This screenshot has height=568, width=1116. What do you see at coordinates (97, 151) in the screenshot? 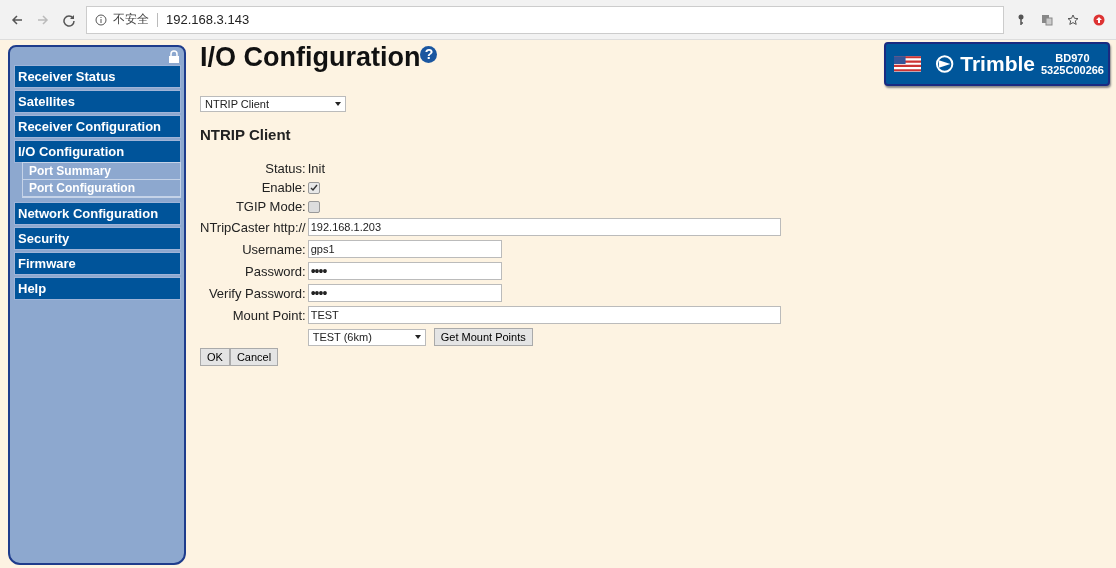
I see `sidebar-item: I/O Configuration` at bounding box center [97, 151].